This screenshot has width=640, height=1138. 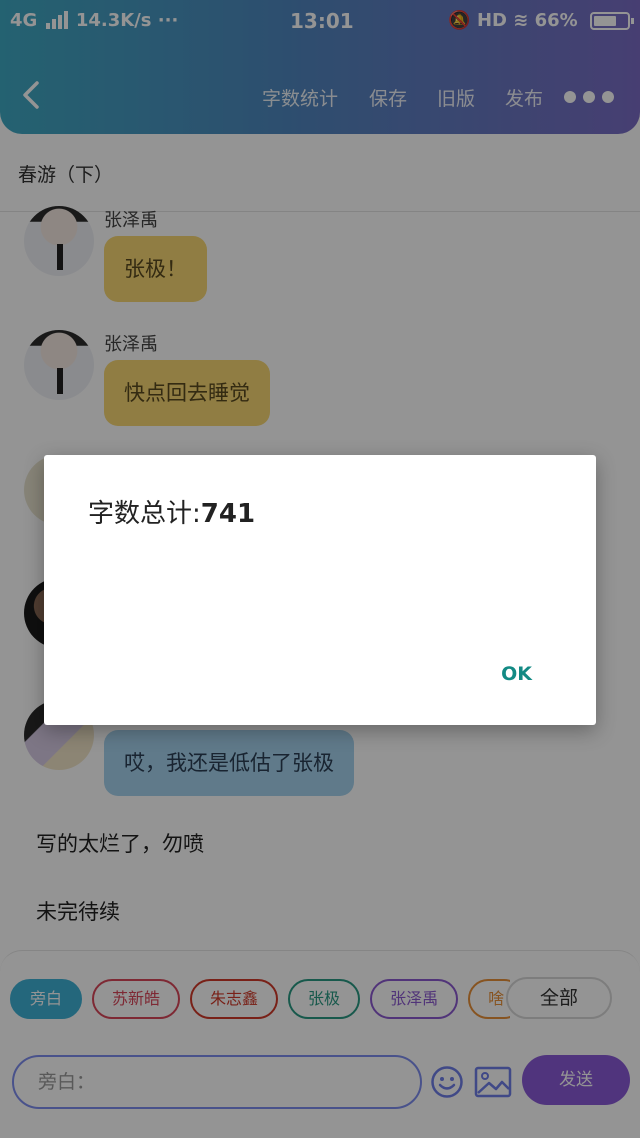 I want to click on dialog-label: 字数总计:, so click(x=144, y=514).